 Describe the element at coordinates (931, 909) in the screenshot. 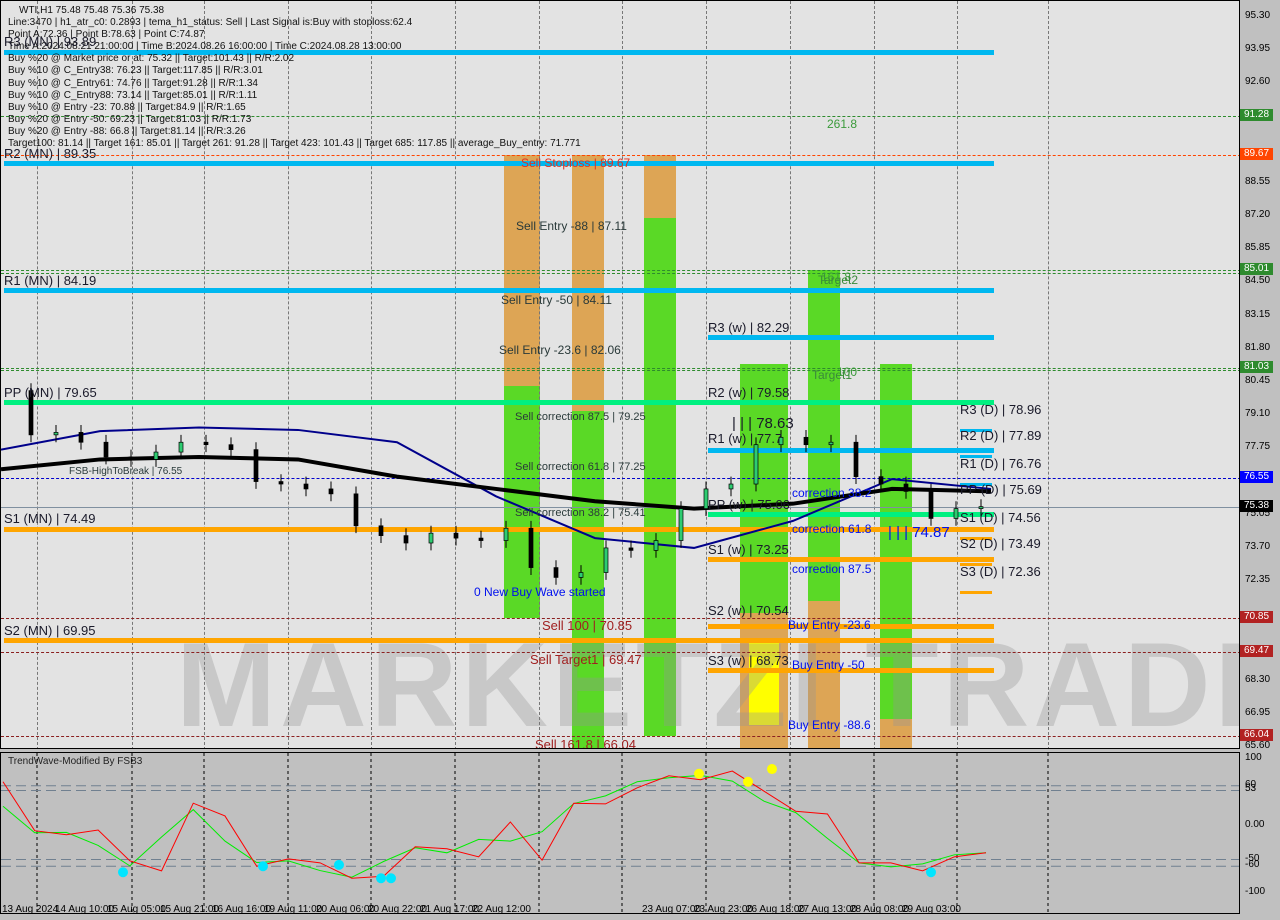

I see `time-tick-label: 29 Aug 03:00` at that location.